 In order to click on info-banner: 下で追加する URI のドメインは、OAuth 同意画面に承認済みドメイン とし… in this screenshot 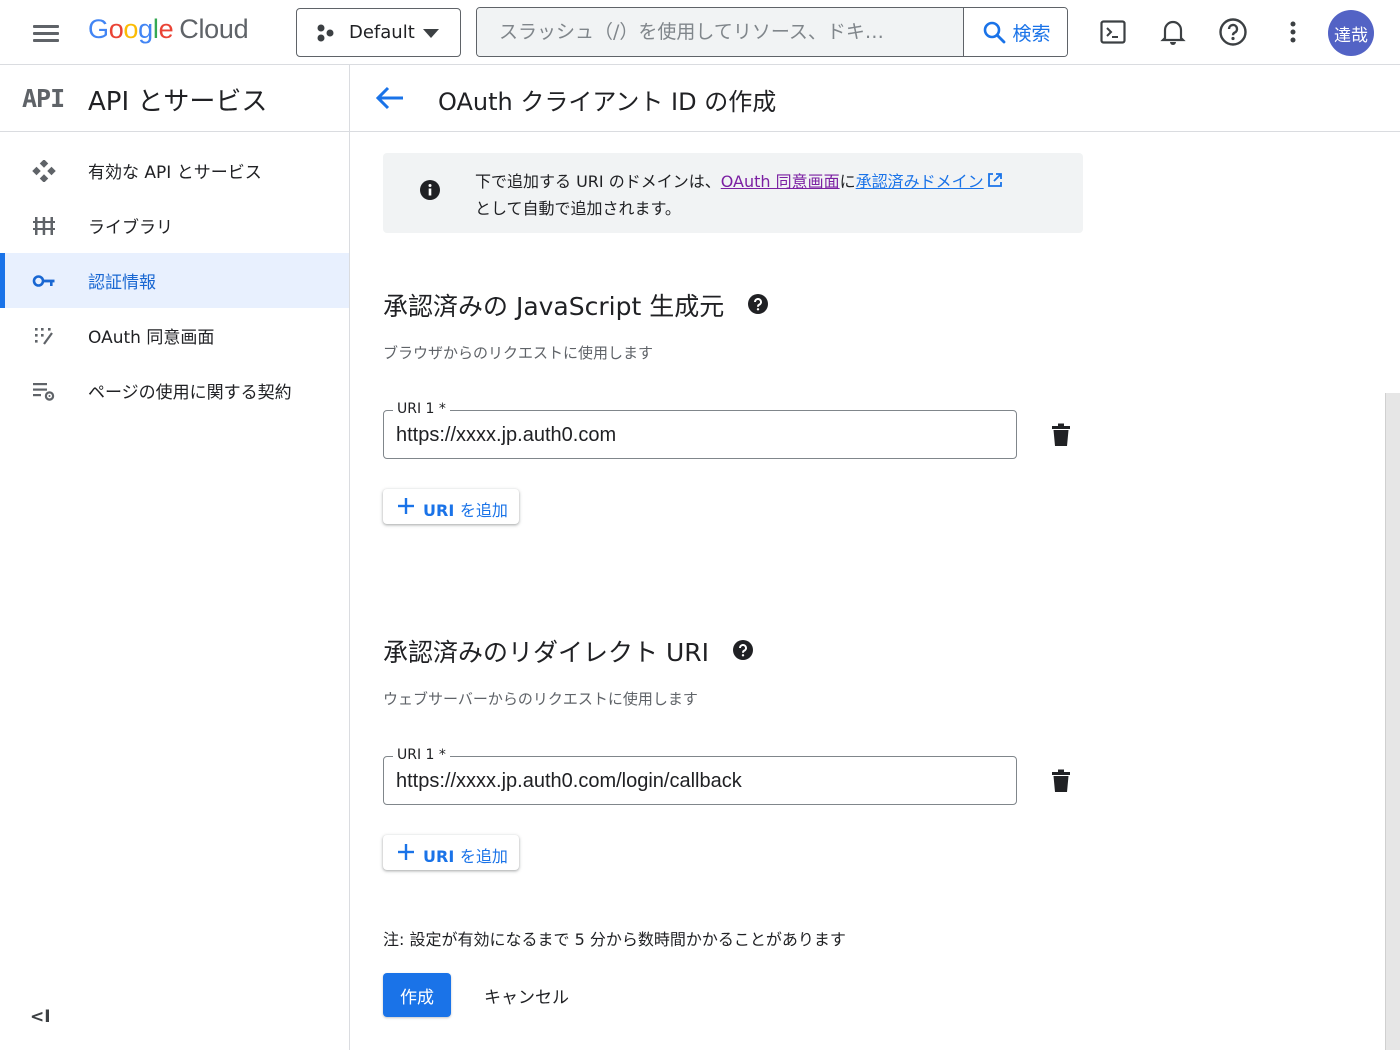, I will do `click(733, 193)`.